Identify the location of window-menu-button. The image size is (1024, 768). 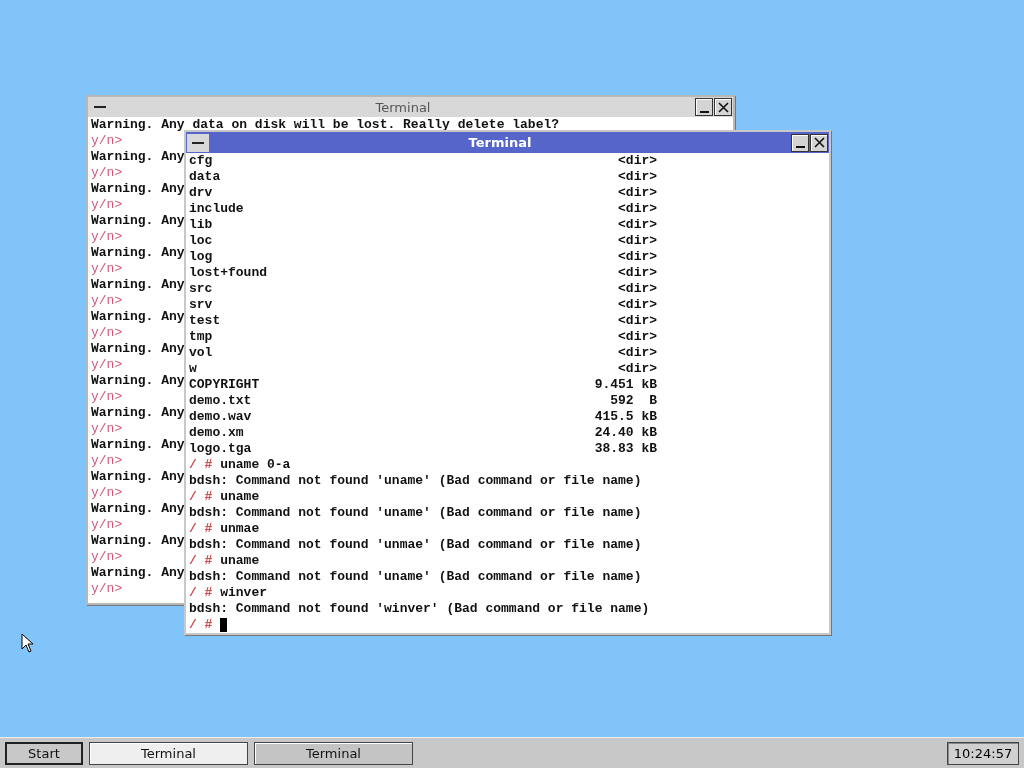
(198, 142).